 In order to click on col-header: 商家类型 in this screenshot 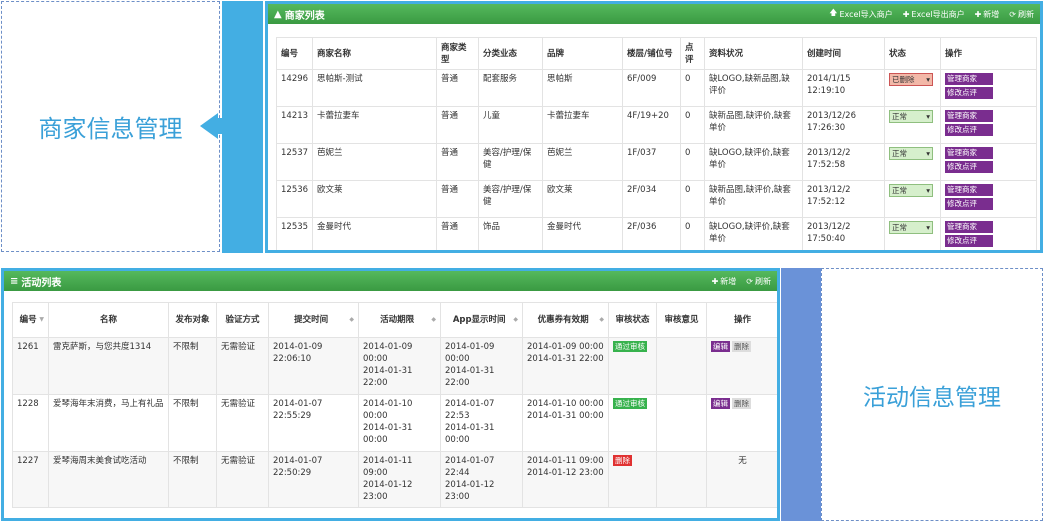, I will do `click(457, 53)`.